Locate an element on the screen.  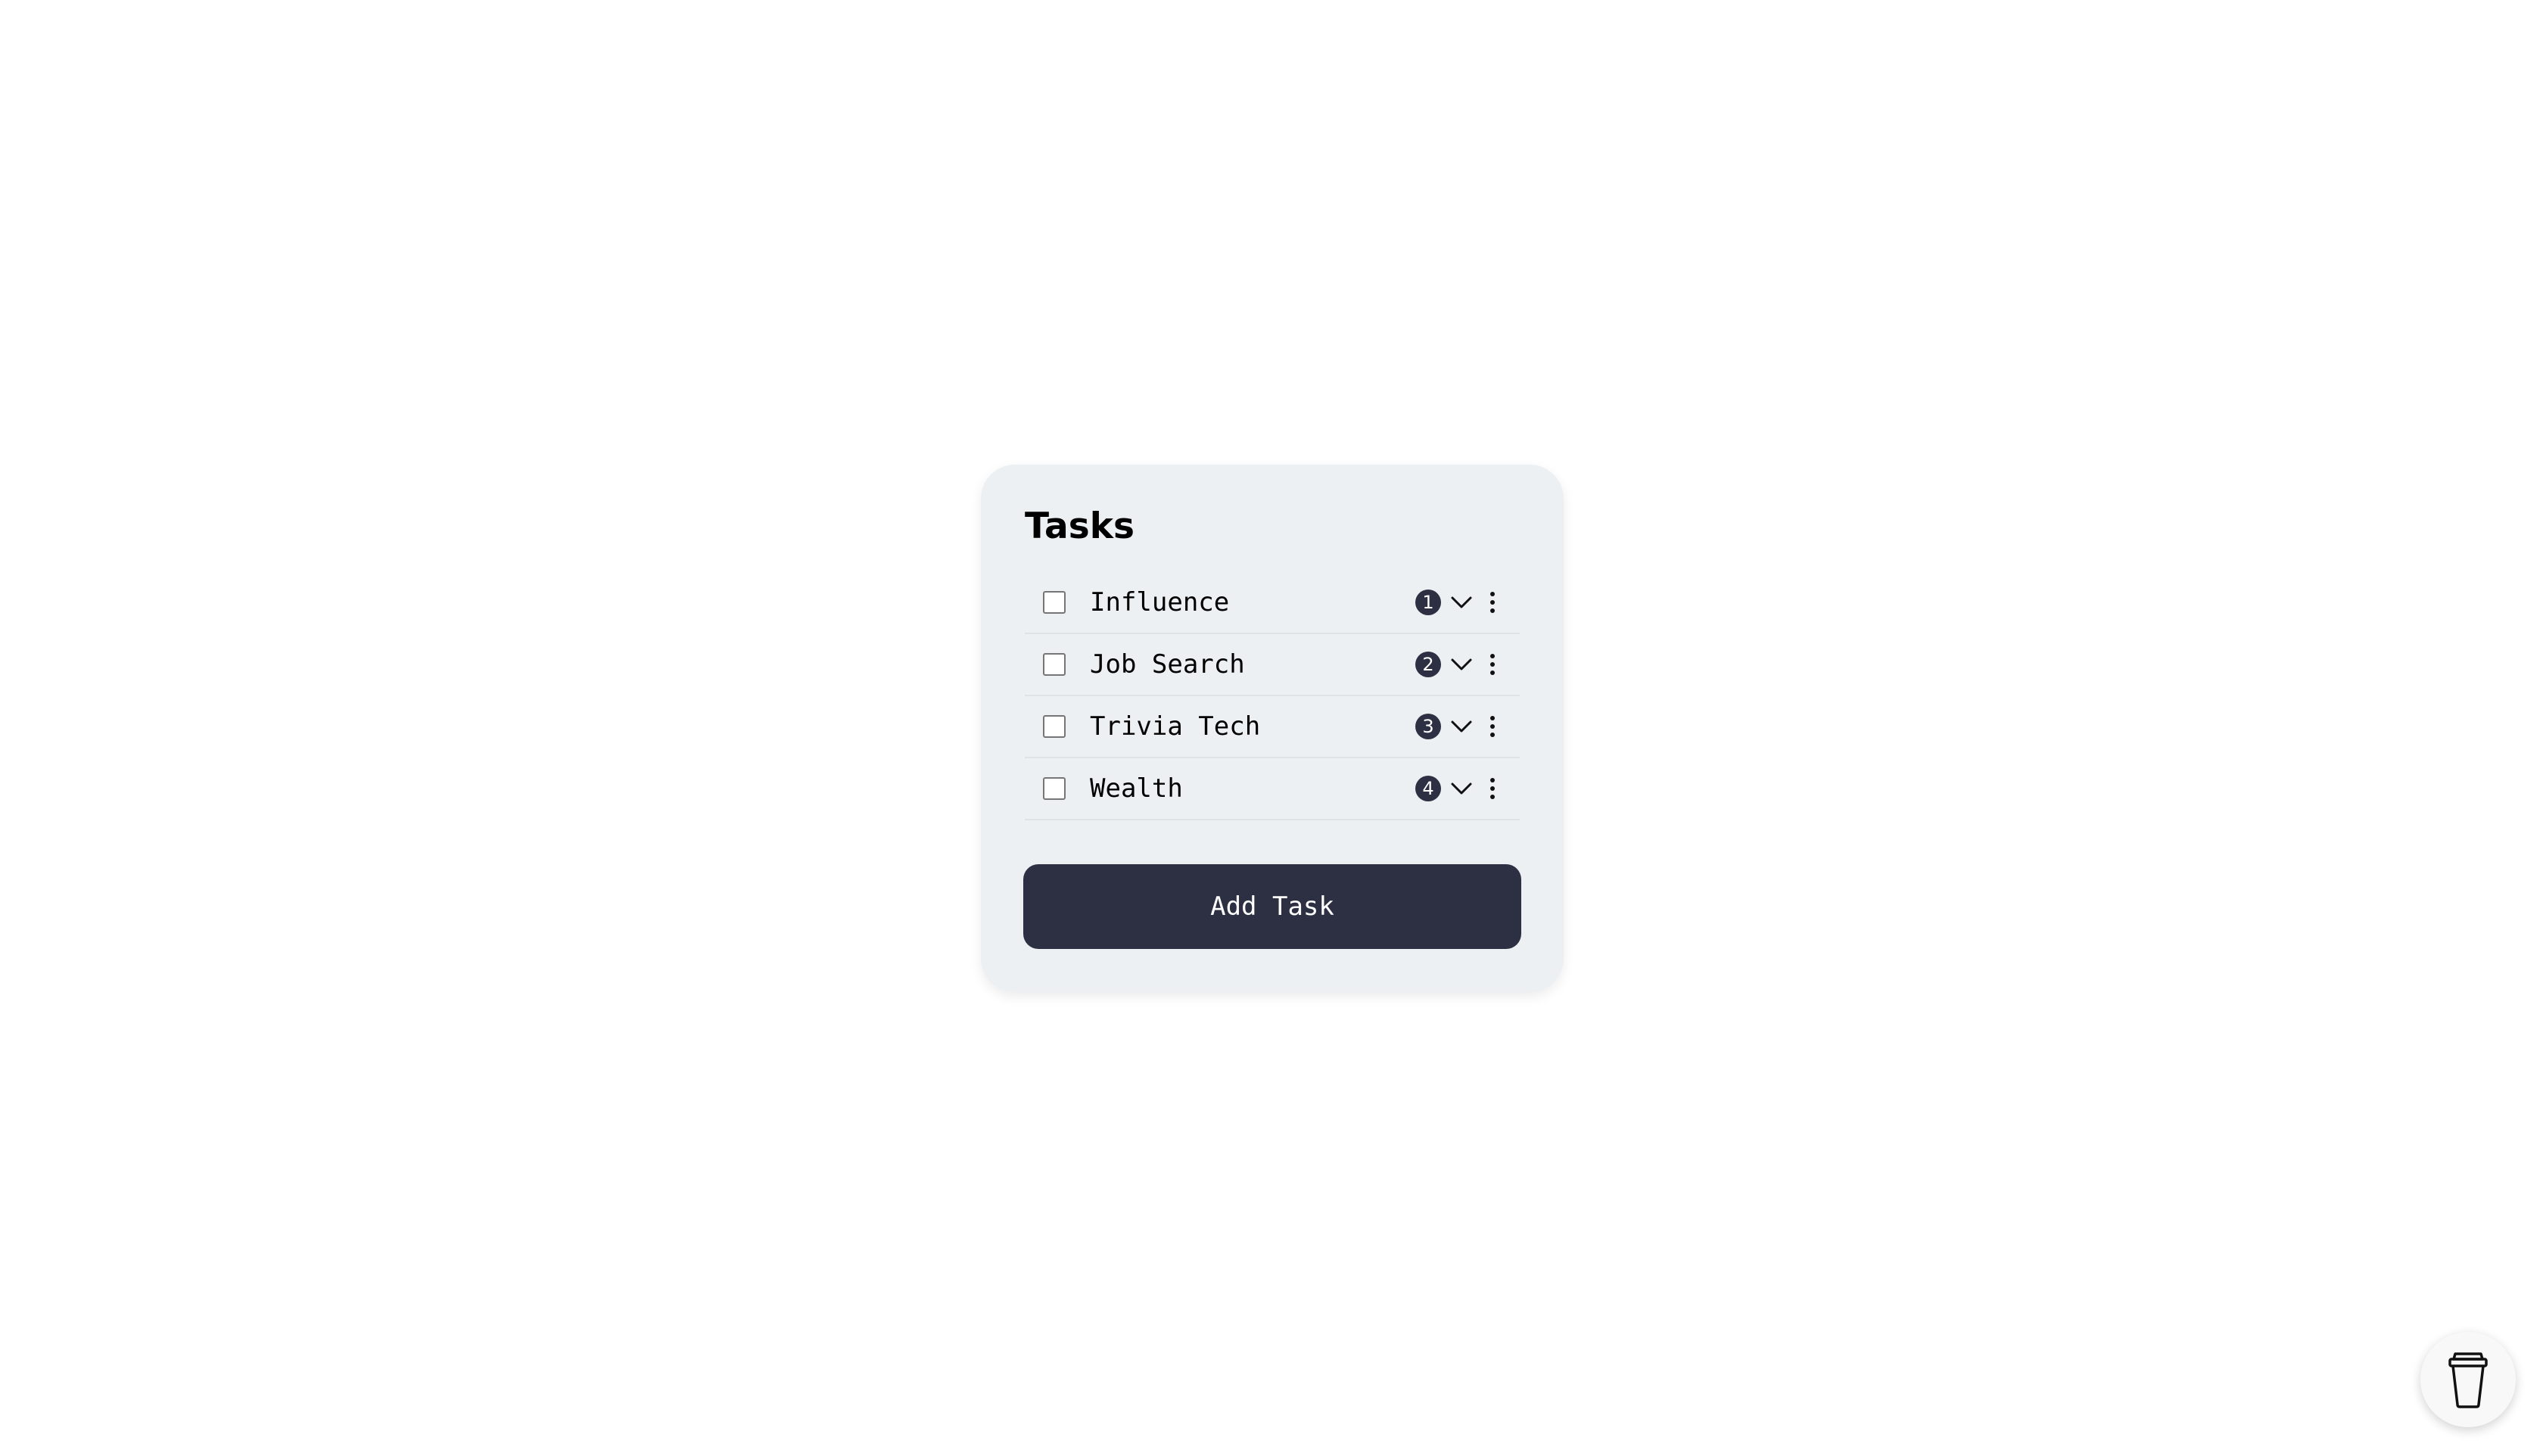
task-label: Wealth is located at coordinates (1136, 788).